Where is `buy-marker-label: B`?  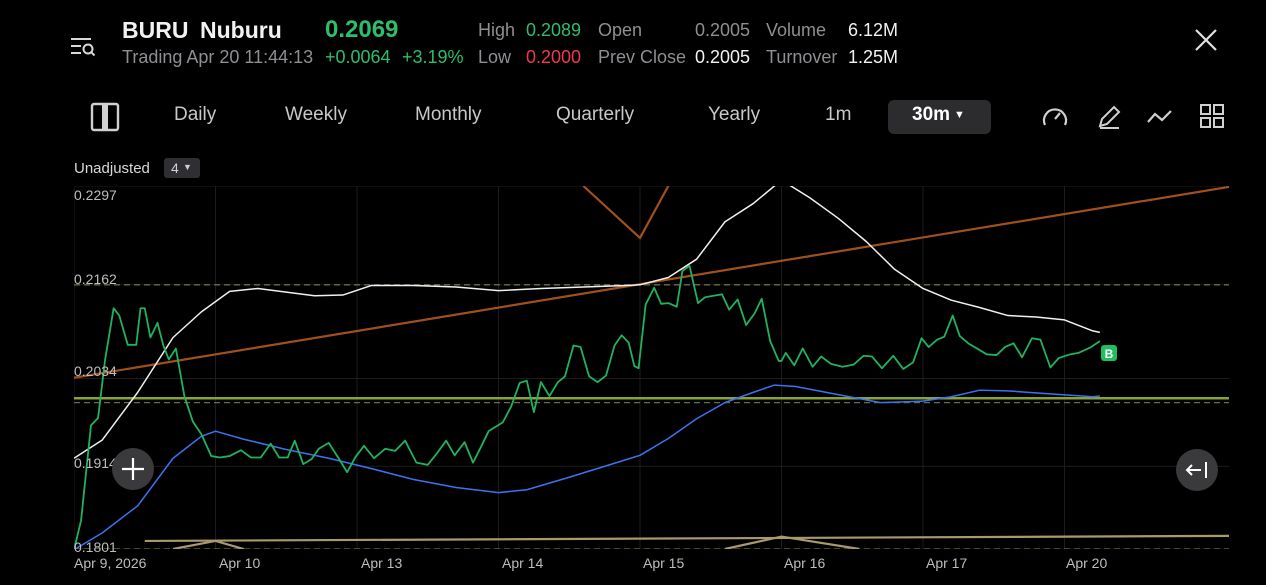 buy-marker-label: B is located at coordinates (1109, 354).